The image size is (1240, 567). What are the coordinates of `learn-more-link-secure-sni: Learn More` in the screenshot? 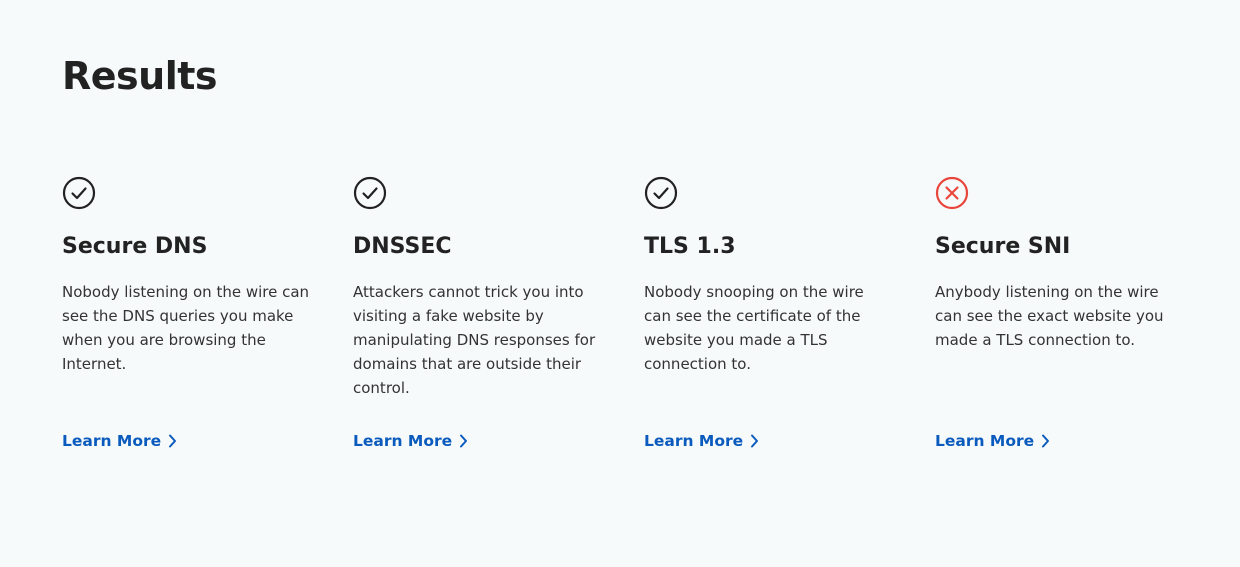 It's located at (992, 441).